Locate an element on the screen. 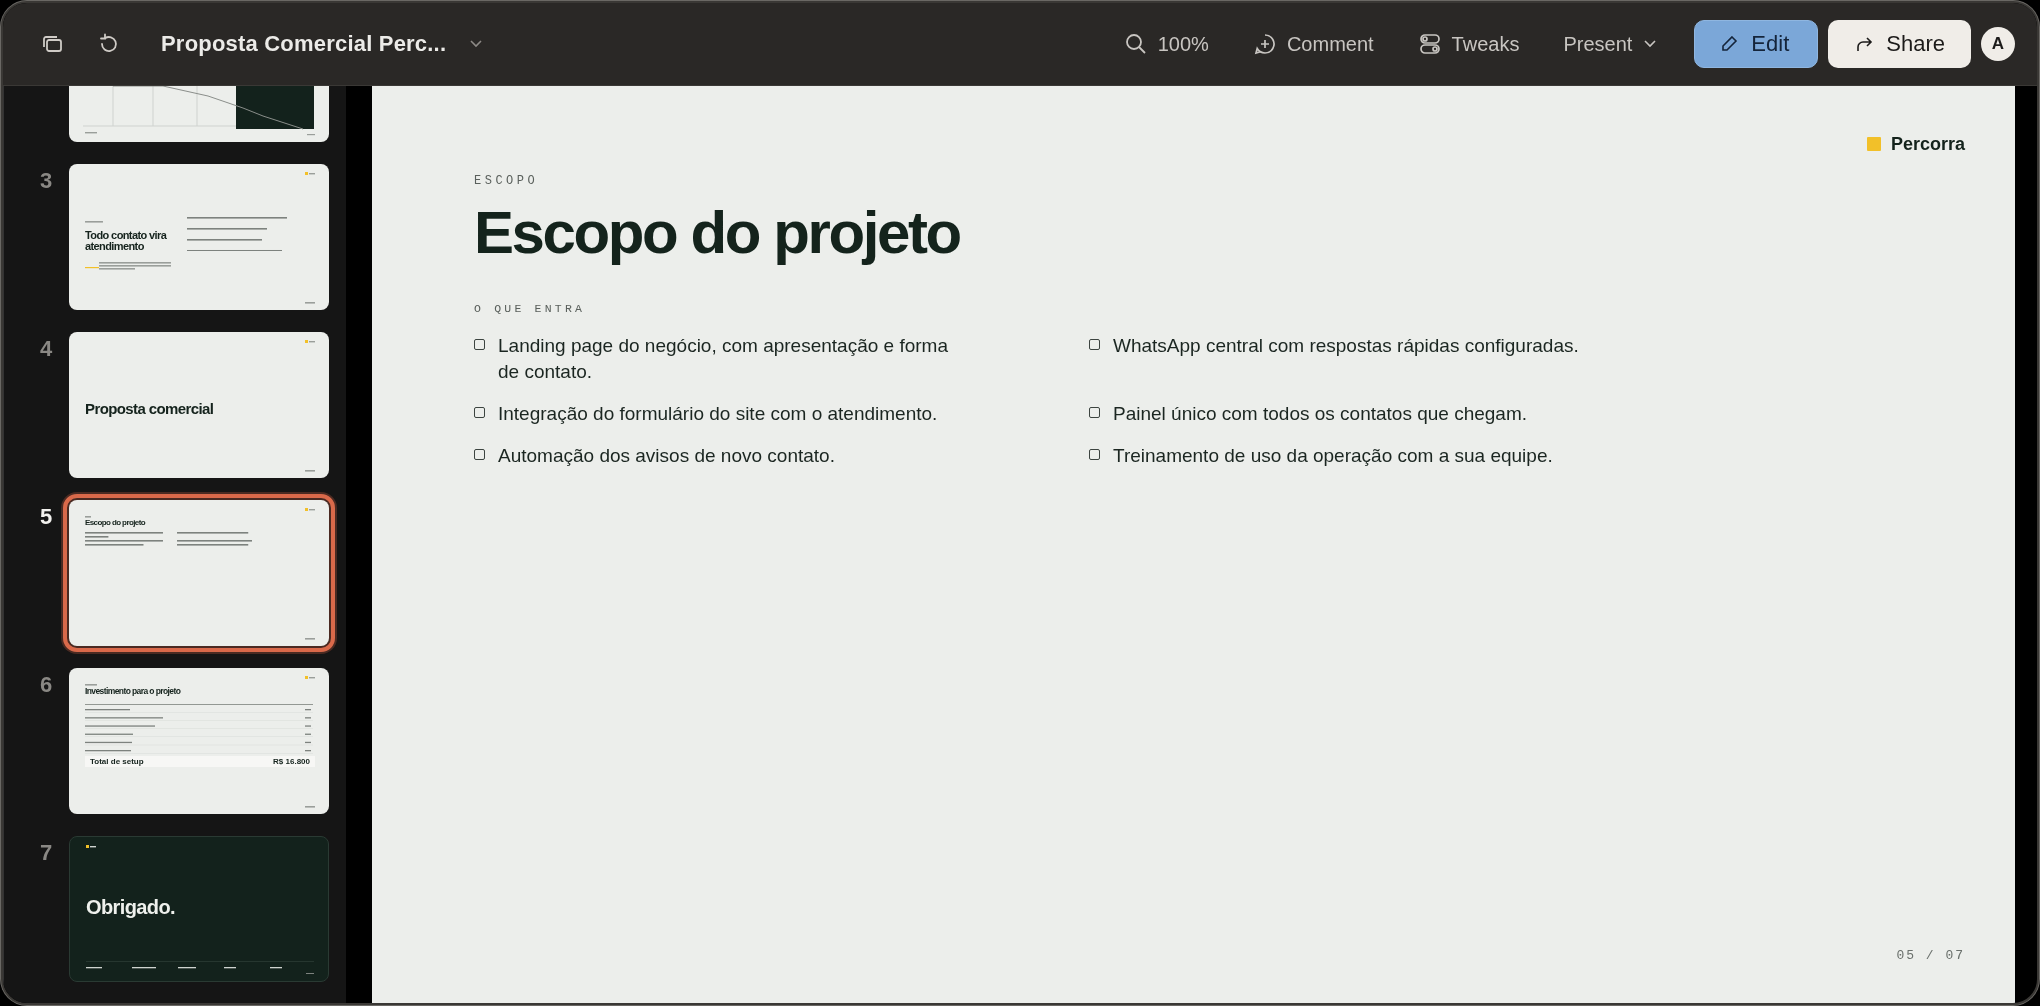  slide-thumbnail: Proposta comercial is located at coordinates (199, 405).